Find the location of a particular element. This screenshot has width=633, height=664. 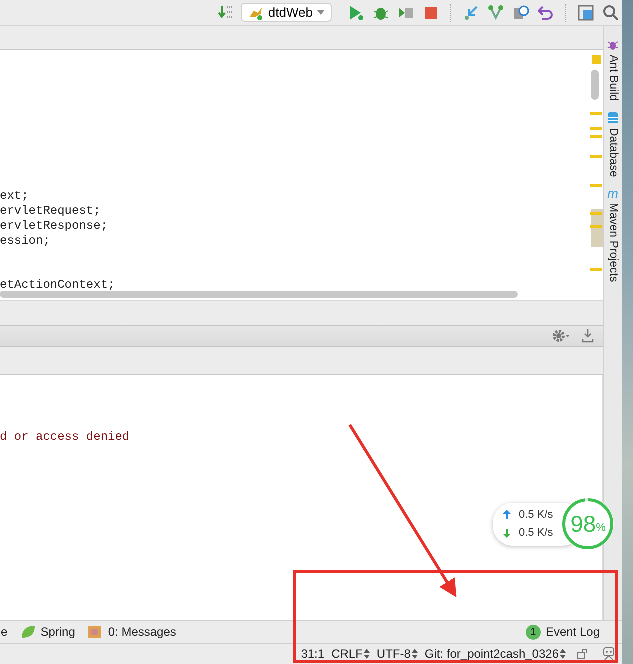

tool-window-button: 0: Messages is located at coordinates (131, 632).